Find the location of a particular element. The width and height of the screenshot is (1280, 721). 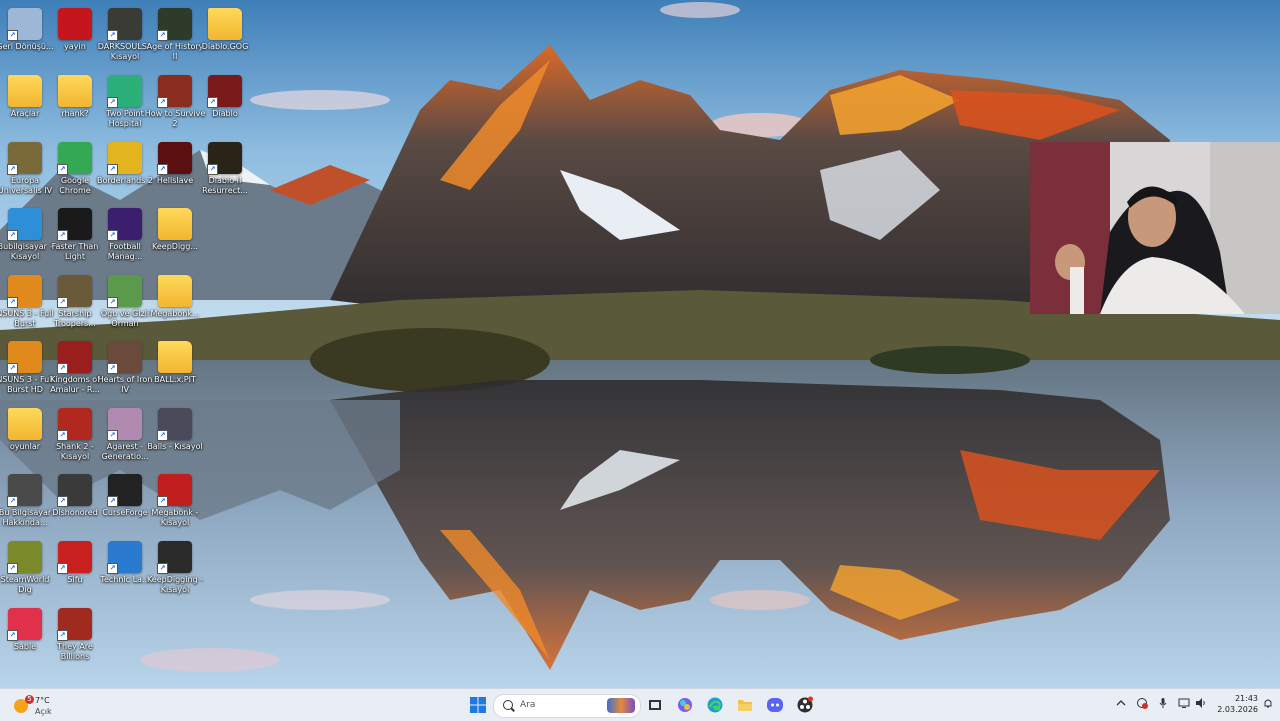

hellslave-icon: ↗ is located at coordinates (174, 158).